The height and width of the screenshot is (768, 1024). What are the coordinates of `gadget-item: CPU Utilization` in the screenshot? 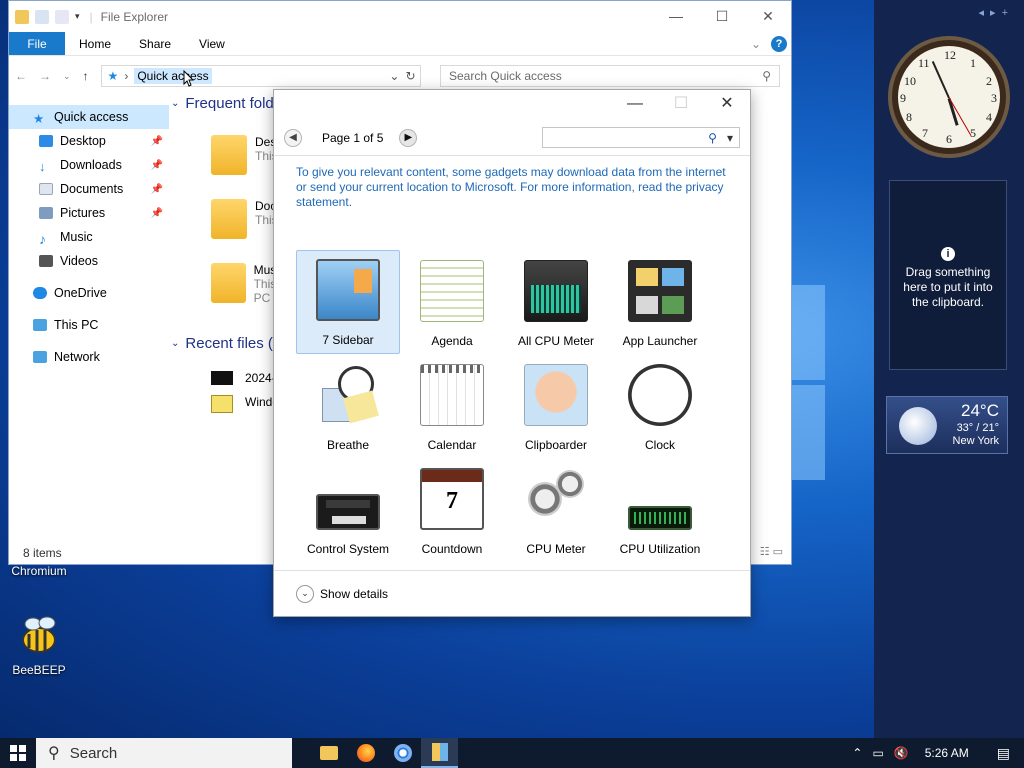 It's located at (660, 510).